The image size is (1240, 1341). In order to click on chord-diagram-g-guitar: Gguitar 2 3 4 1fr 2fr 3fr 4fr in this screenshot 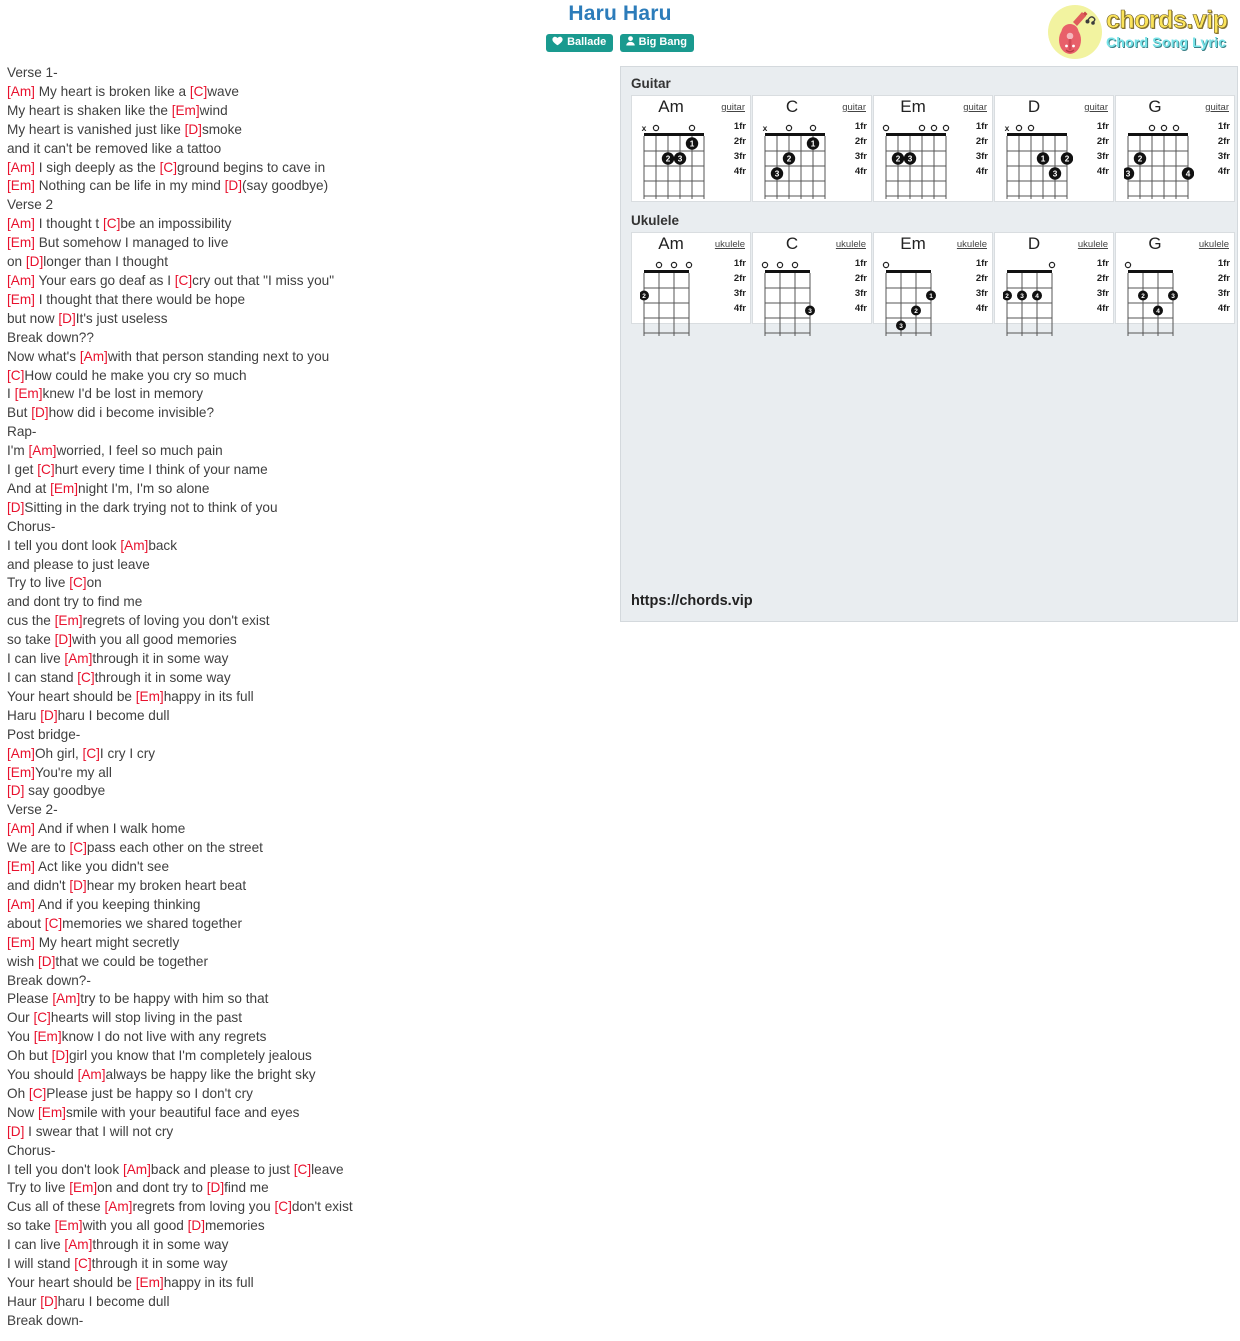, I will do `click(1175, 148)`.